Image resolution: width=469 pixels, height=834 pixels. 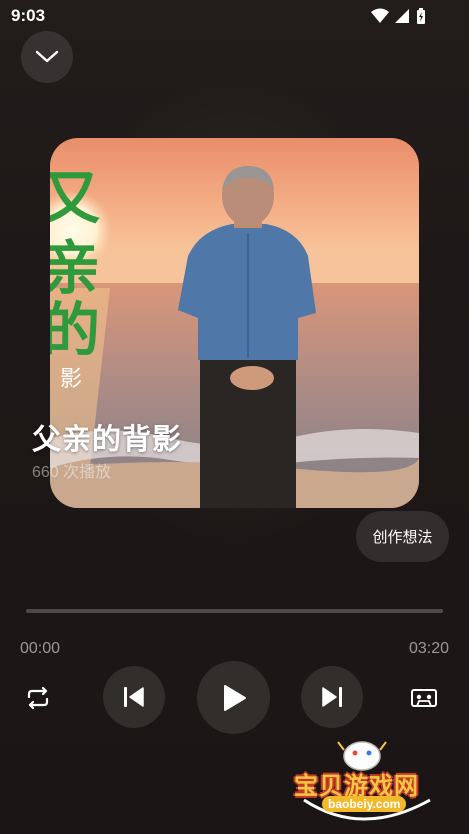 I want to click on repeat-button, so click(x=38, y=698).